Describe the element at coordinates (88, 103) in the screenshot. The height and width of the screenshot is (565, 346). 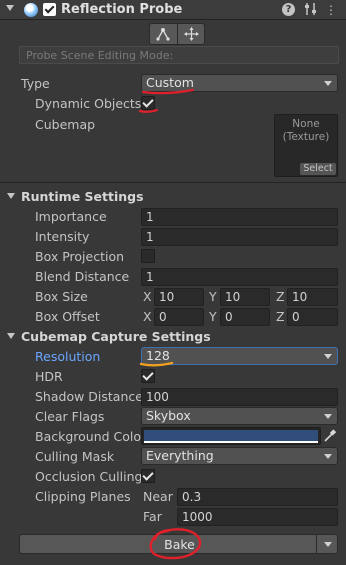
I see `dynamic-objects-label: Dynamic Objects` at that location.